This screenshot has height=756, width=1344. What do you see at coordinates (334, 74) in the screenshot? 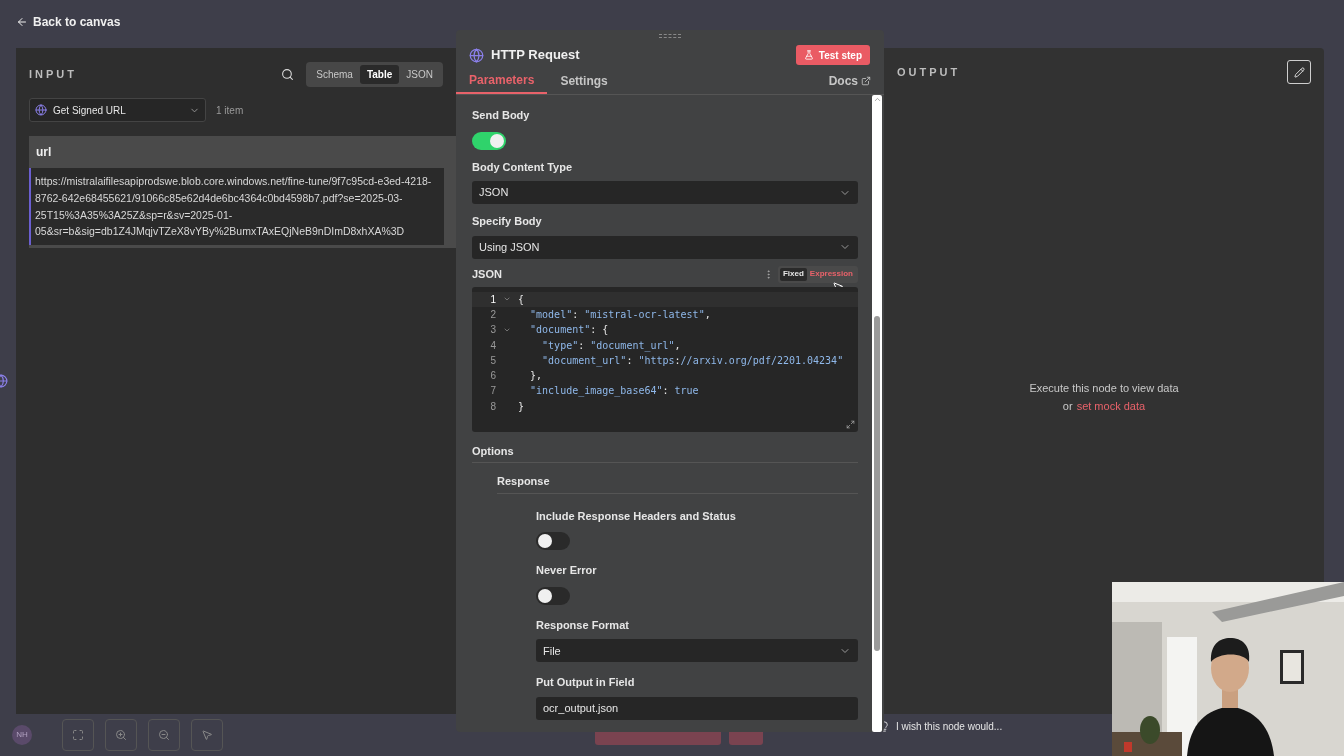
I see `view-tab: Schema` at bounding box center [334, 74].